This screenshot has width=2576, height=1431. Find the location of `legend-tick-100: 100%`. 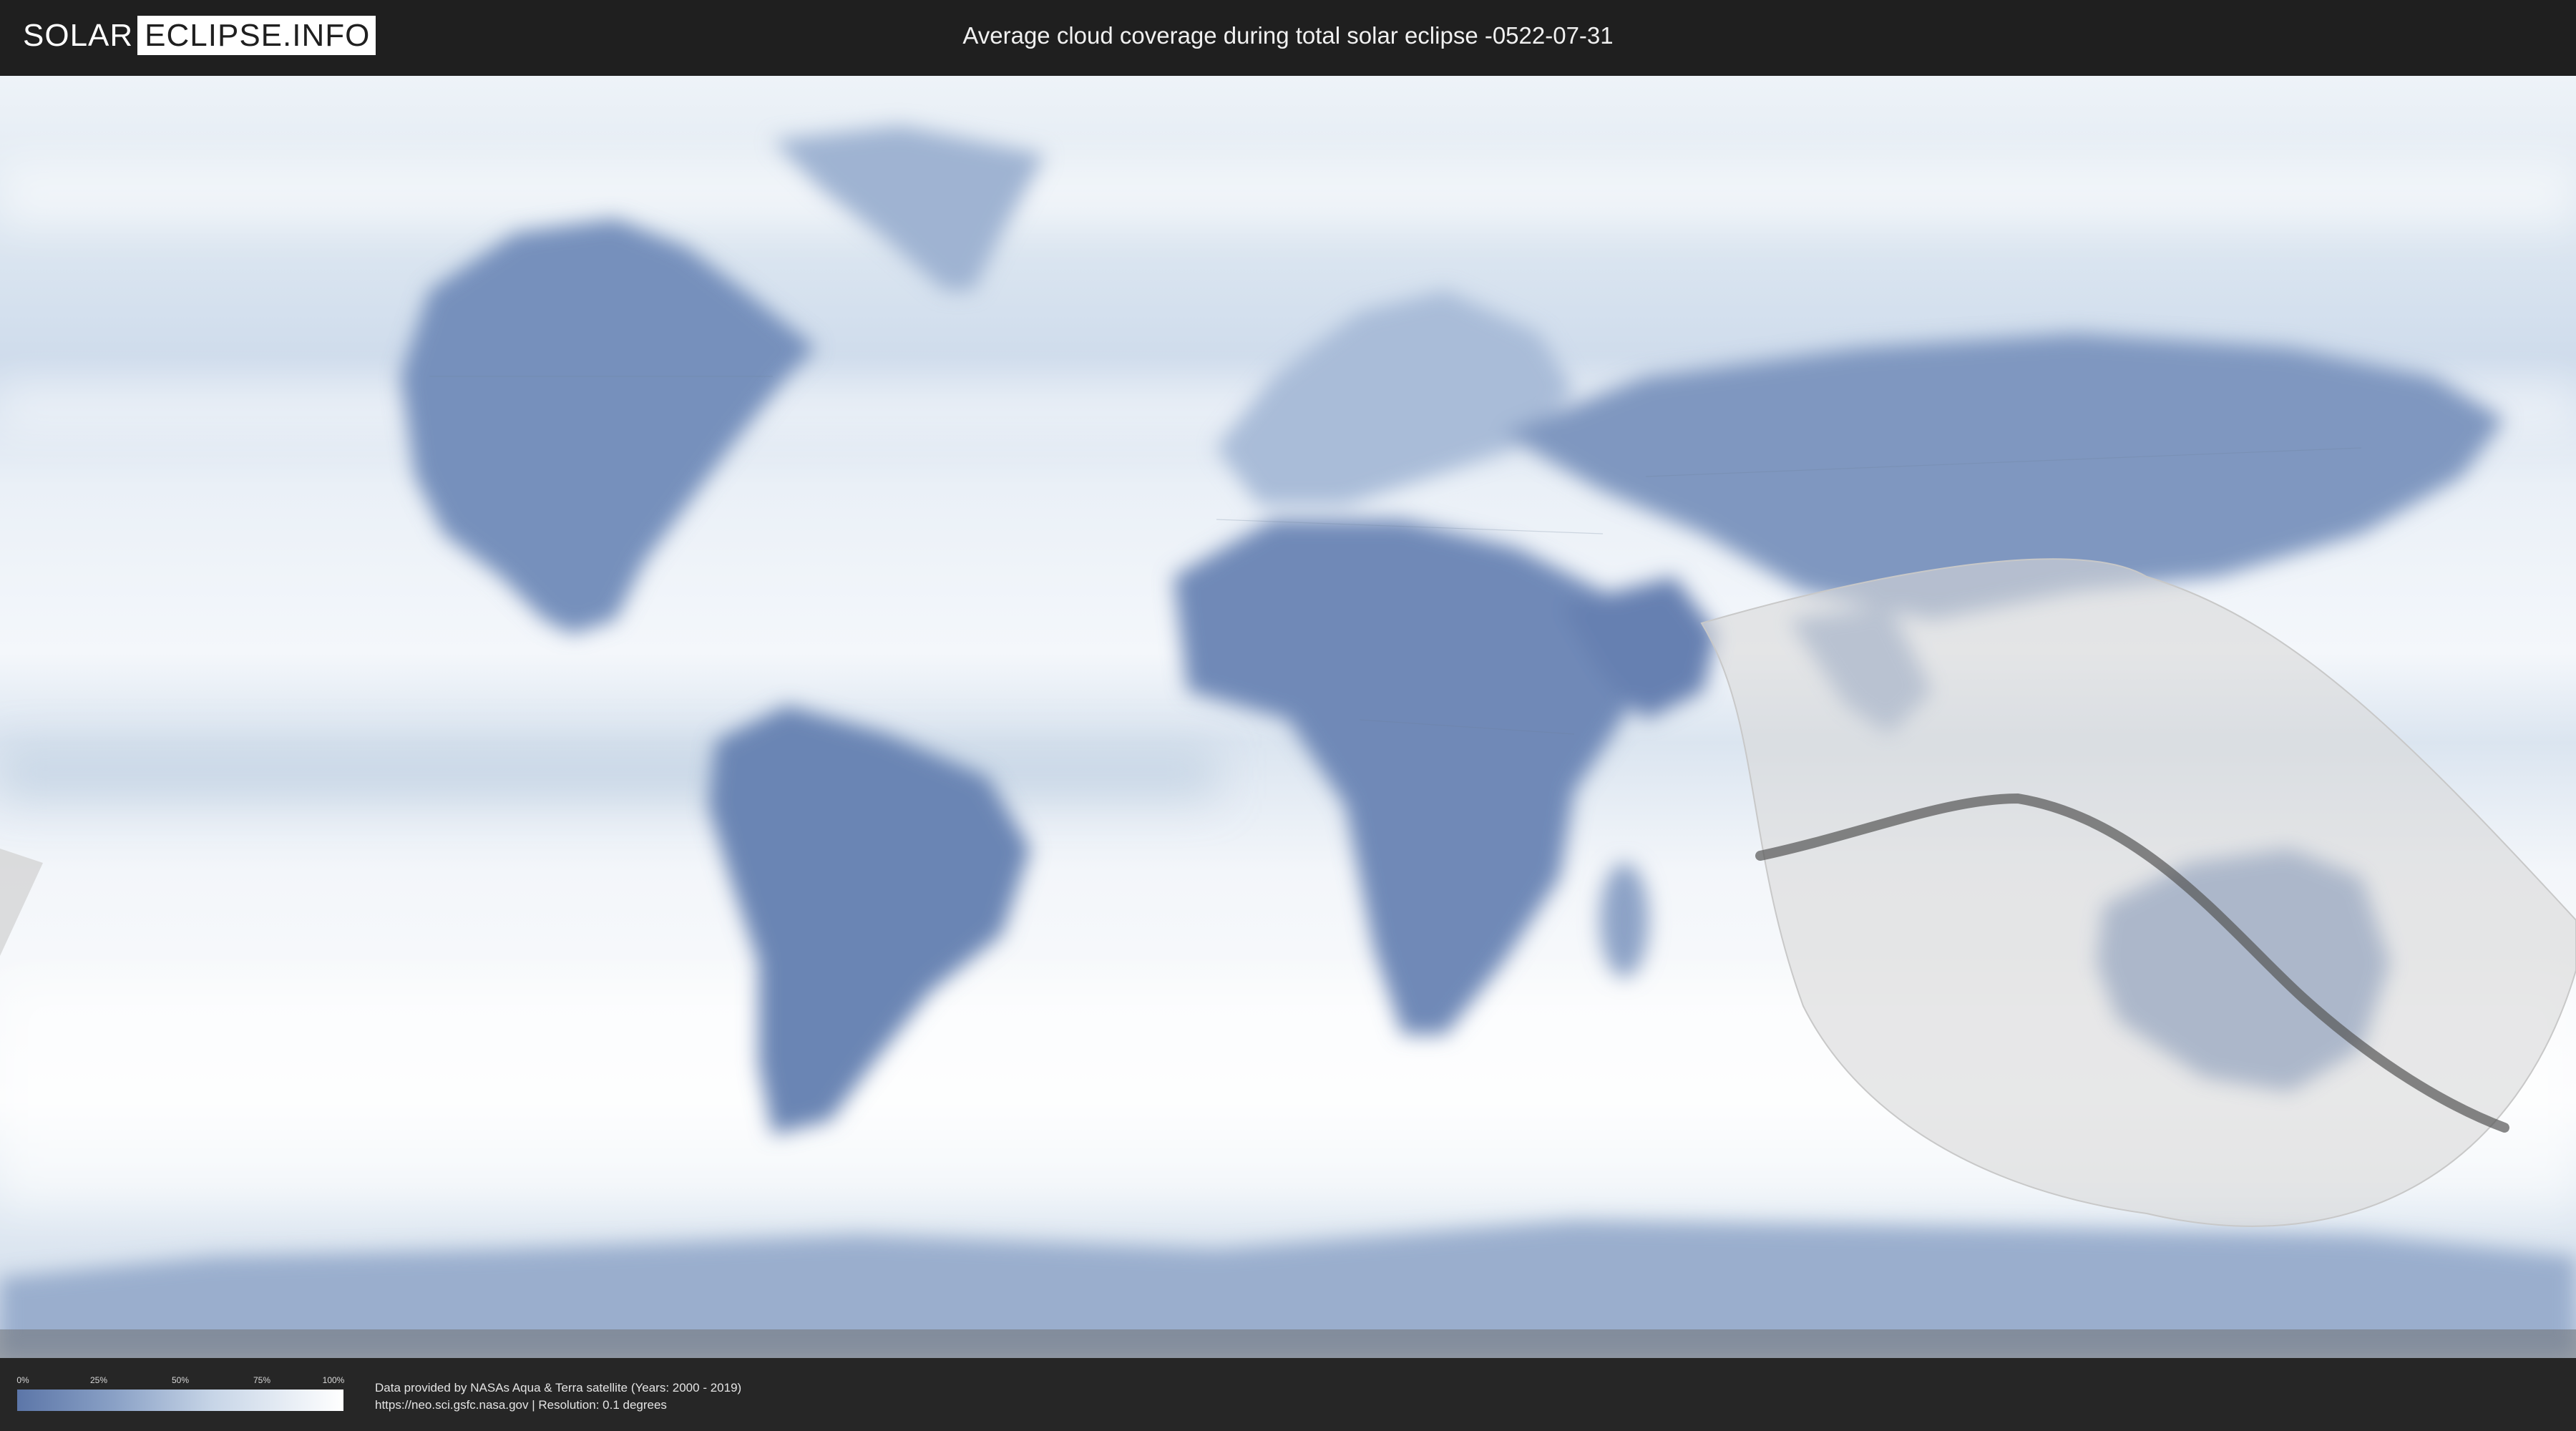

legend-tick-100: 100% is located at coordinates (333, 1380).